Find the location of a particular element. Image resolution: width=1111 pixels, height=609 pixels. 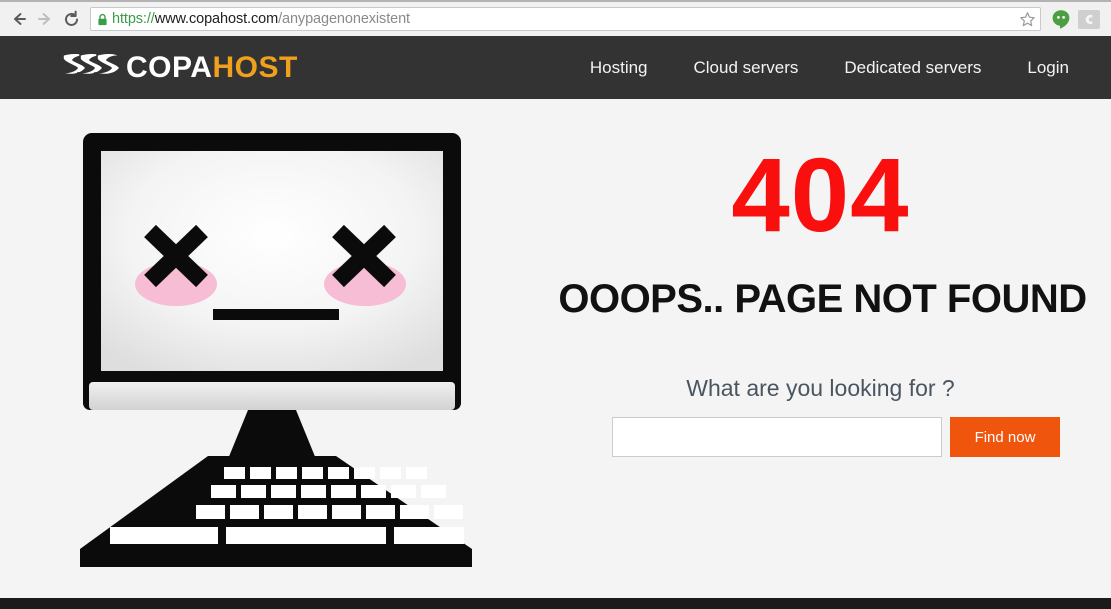

logo-text-copa: COPA is located at coordinates (169, 67).